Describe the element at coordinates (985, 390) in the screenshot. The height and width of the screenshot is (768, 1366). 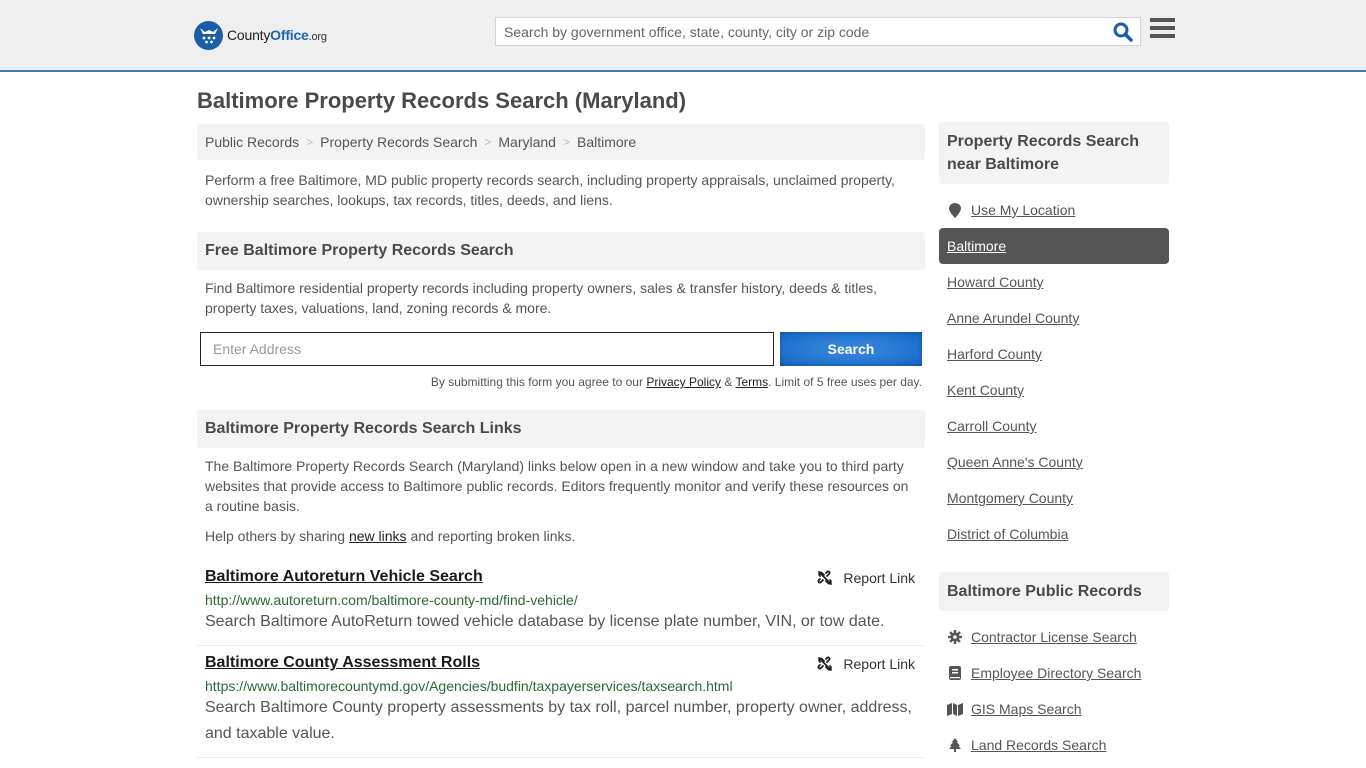
I see `nearby-link: Kent County` at that location.